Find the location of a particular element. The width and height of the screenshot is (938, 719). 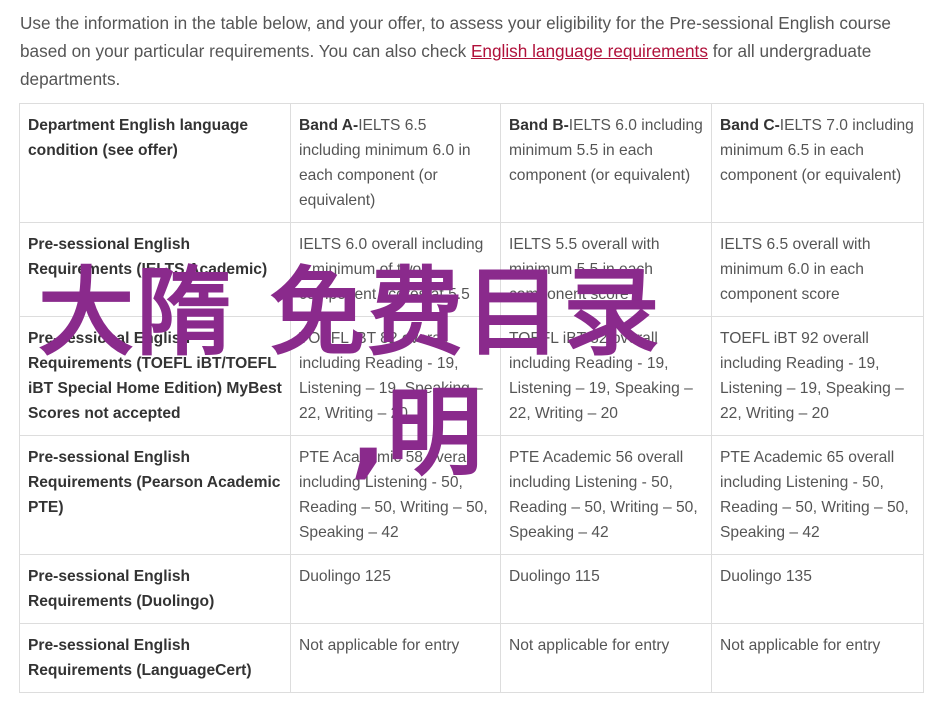

table-cell: Duolingo 125 is located at coordinates (395, 589).